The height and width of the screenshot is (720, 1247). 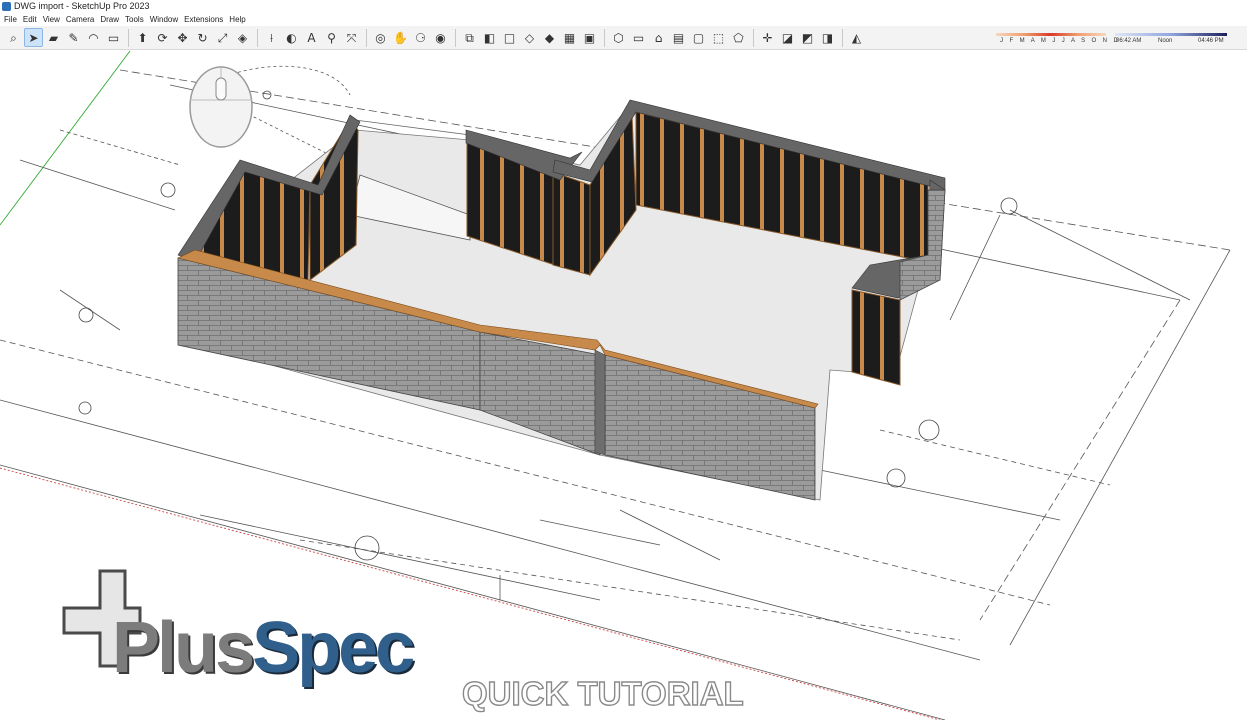 What do you see at coordinates (1129, 41) in the screenshot?
I see `shadow-time-start: 06:42 AM` at bounding box center [1129, 41].